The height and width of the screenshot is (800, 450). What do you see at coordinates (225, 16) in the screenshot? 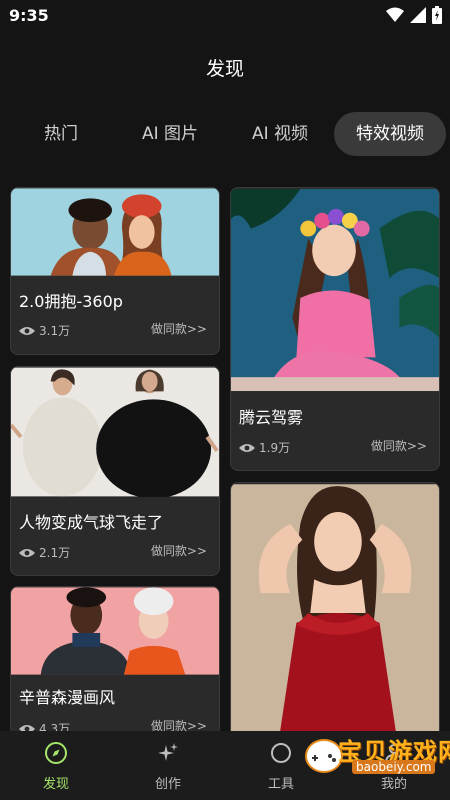
I see `status-bar: 9:35` at bounding box center [225, 16].